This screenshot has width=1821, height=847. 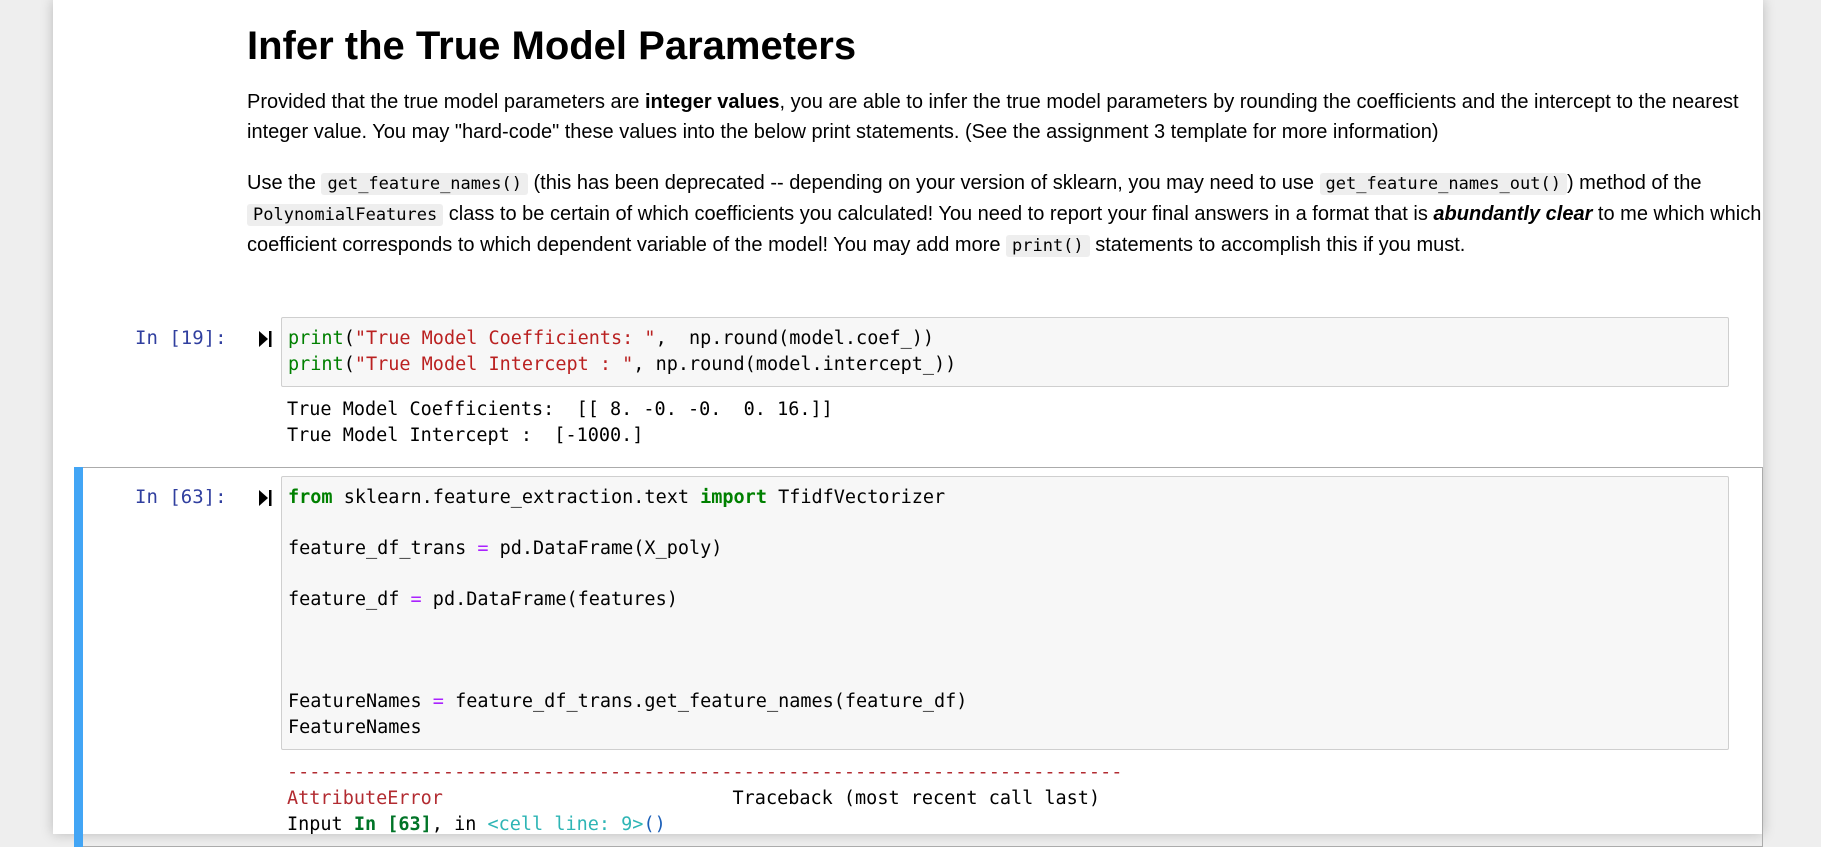 What do you see at coordinates (424, 184) in the screenshot?
I see `inline-code: get_feature_names()` at bounding box center [424, 184].